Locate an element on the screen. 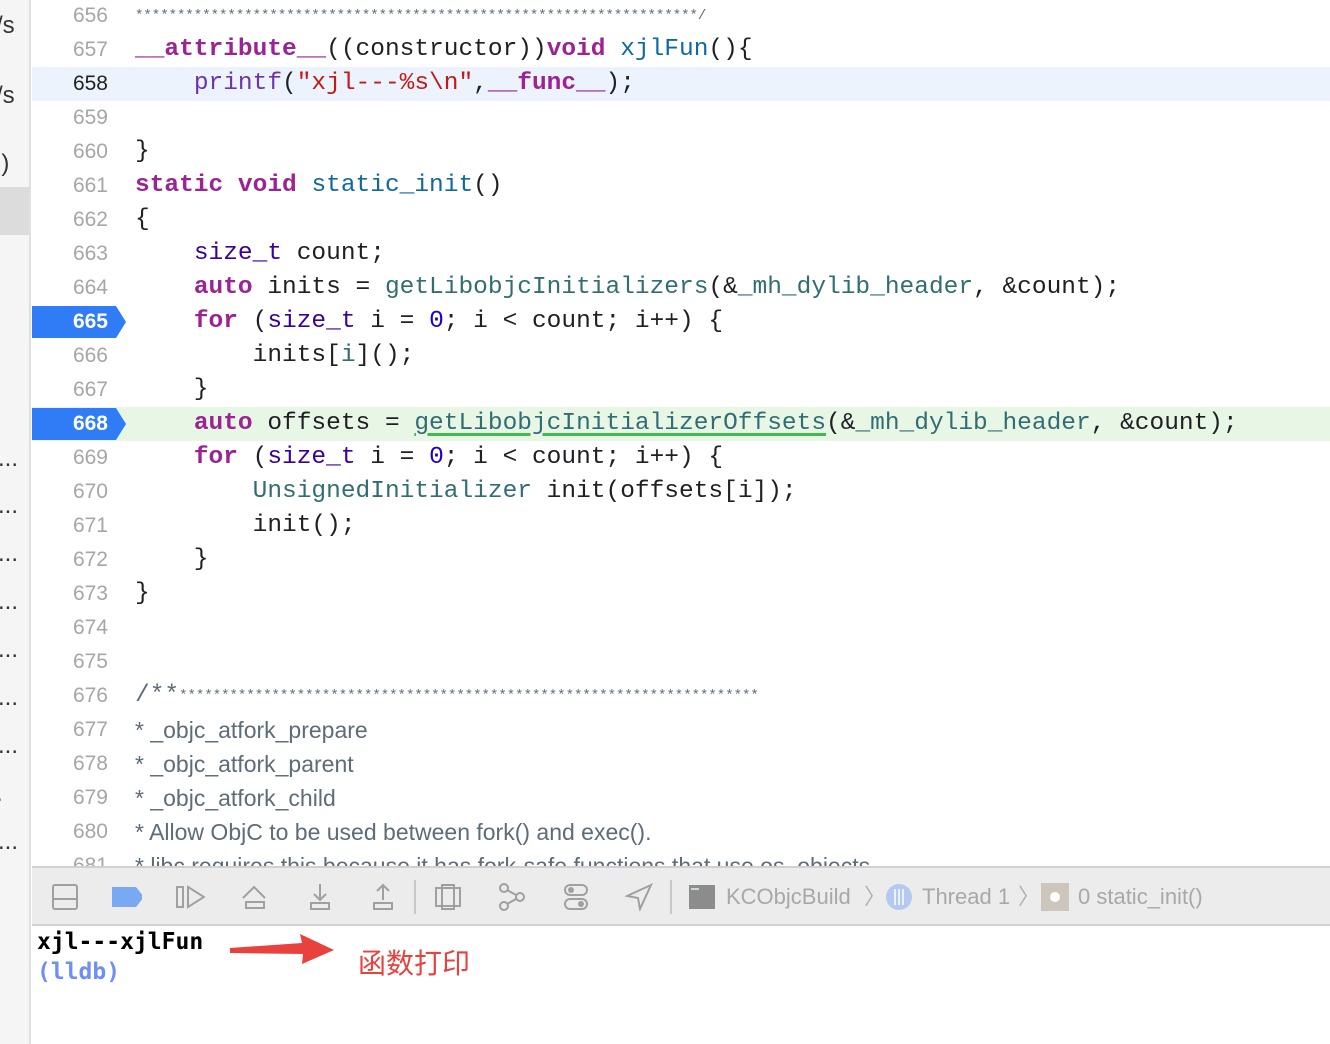 This screenshot has width=1330, height=1044. code-line: 659 is located at coordinates (681, 118).